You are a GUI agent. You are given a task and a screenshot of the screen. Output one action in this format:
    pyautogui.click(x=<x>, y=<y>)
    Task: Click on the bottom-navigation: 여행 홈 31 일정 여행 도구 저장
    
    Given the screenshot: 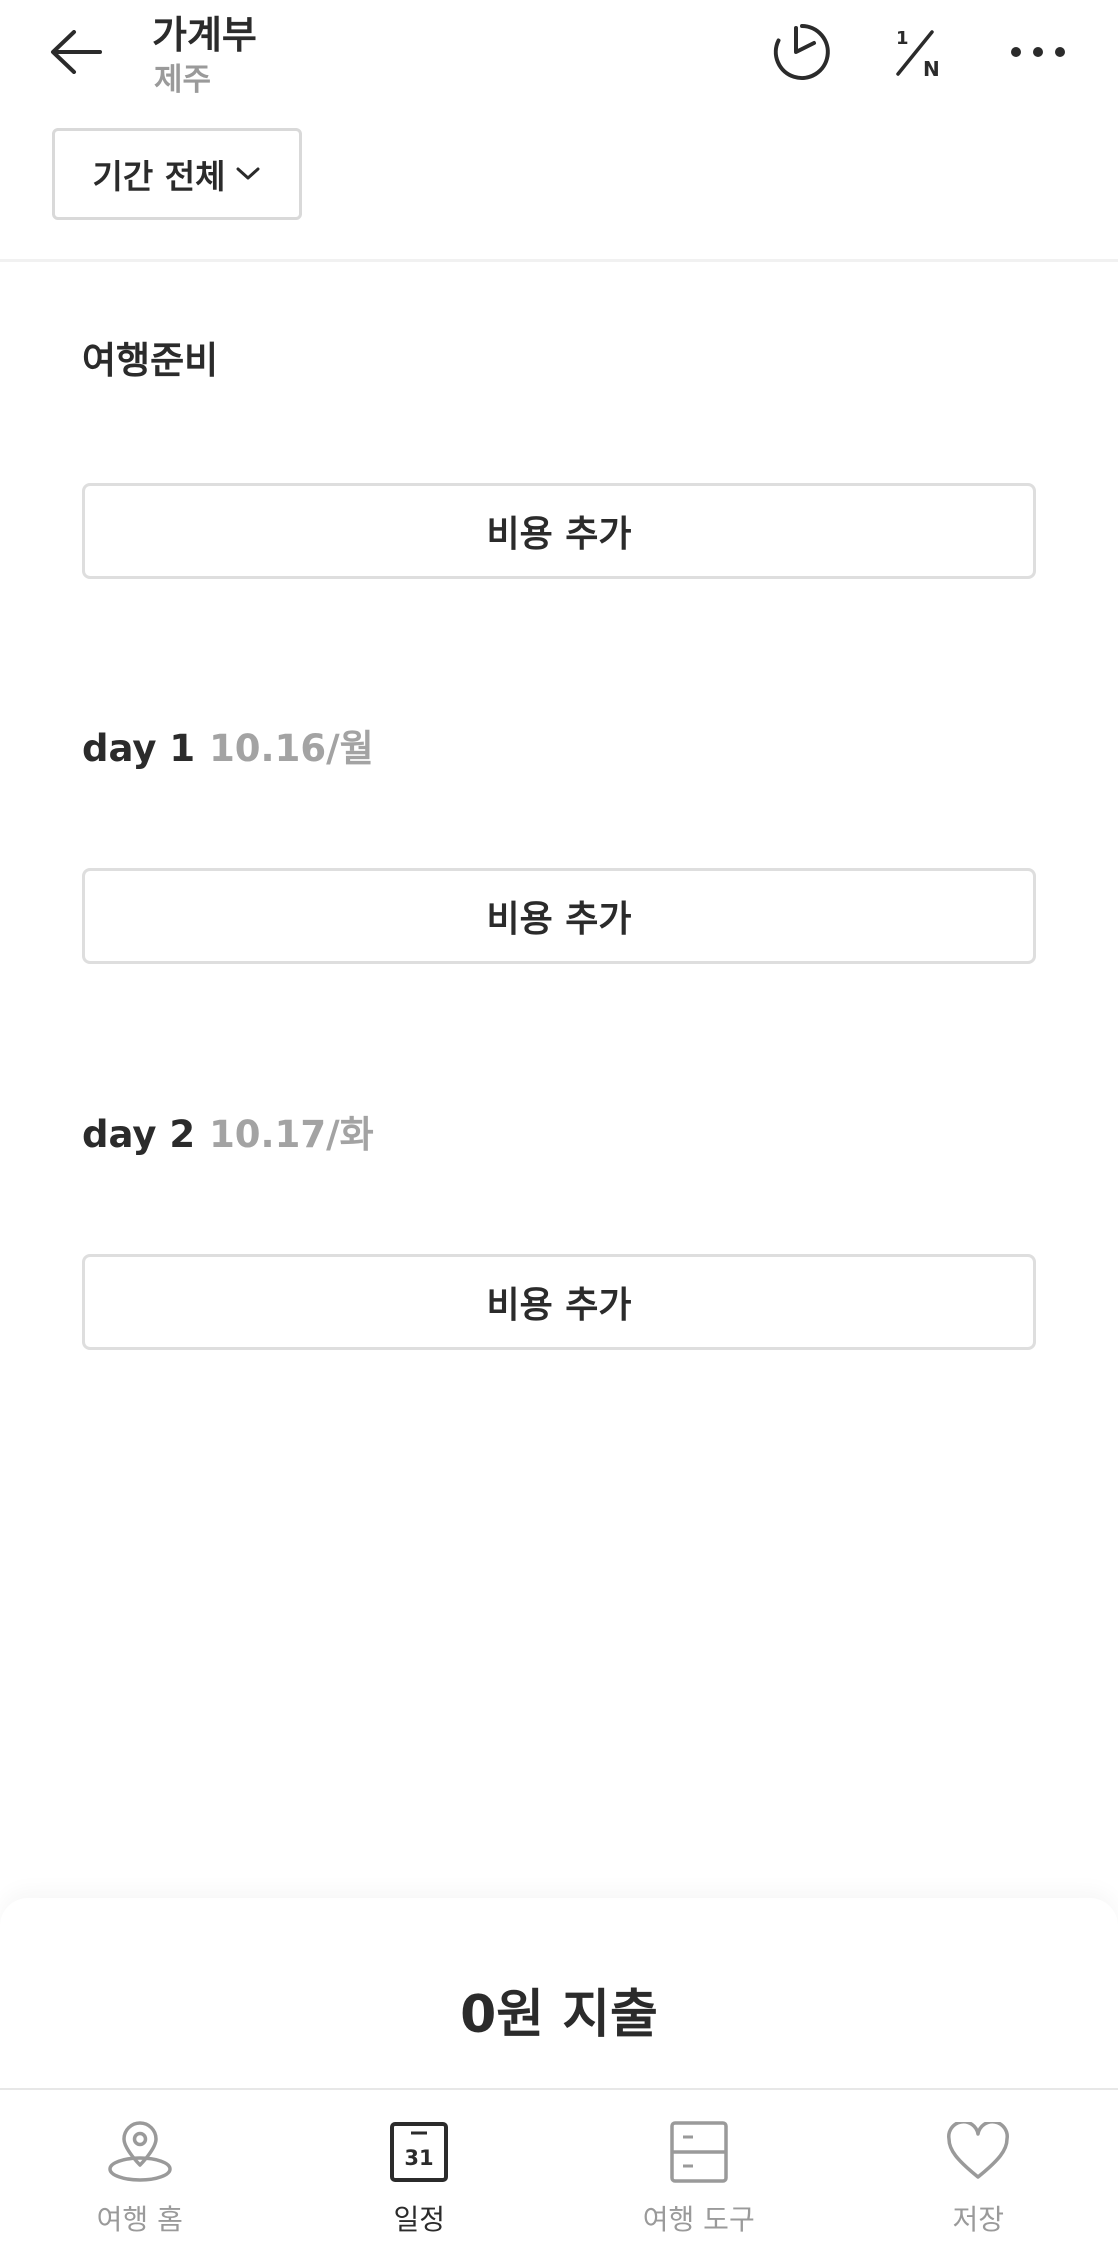 What is the action you would take?
    pyautogui.click(x=559, y=2164)
    